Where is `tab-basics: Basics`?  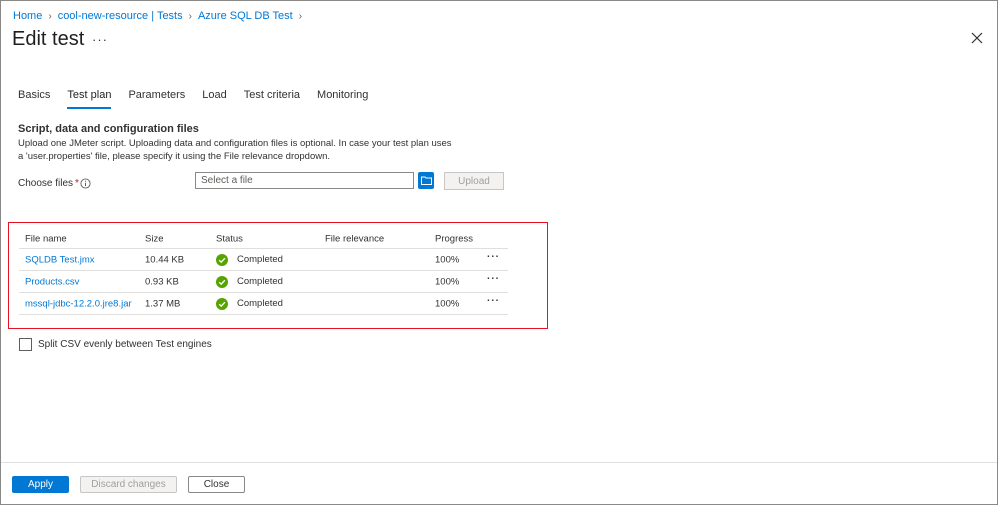
tab-basics: Basics is located at coordinates (34, 98).